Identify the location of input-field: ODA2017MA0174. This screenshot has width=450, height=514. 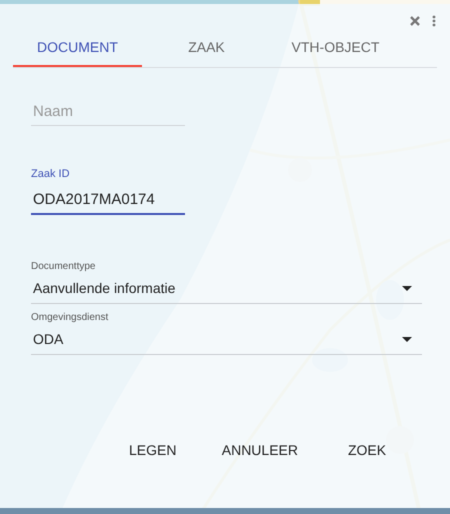
(108, 200).